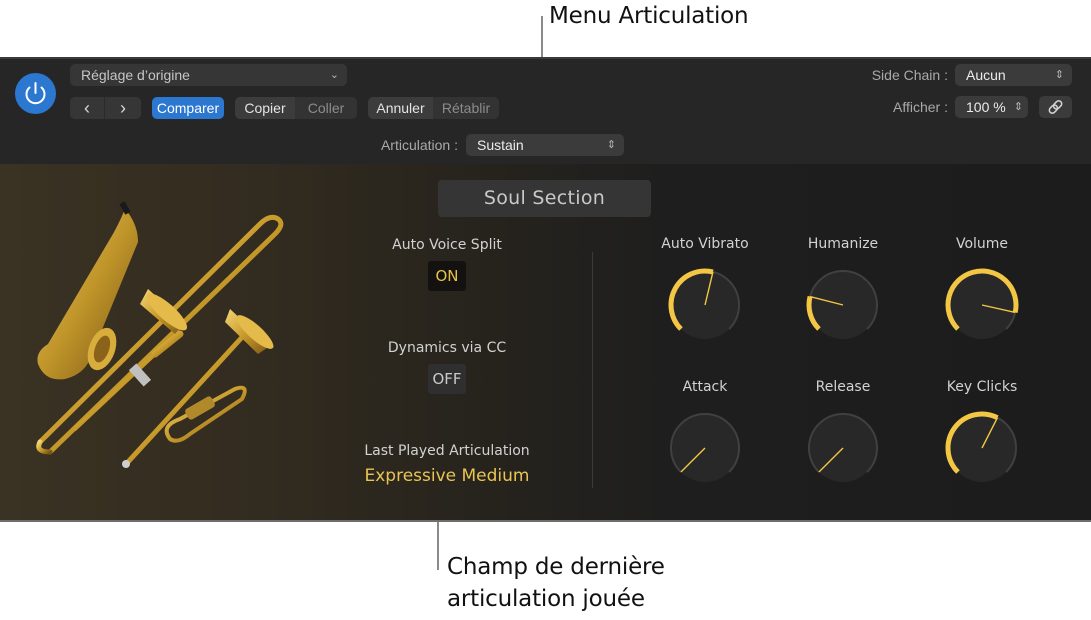 The width and height of the screenshot is (1091, 620). I want to click on power-icon, so click(35, 93).